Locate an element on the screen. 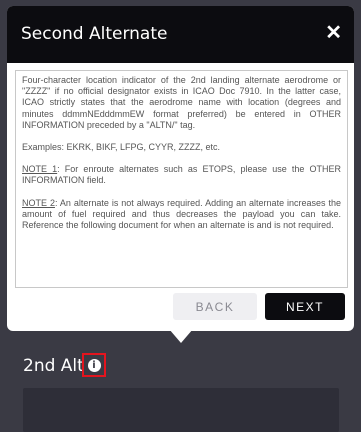  info-icon: i is located at coordinates (94, 365).